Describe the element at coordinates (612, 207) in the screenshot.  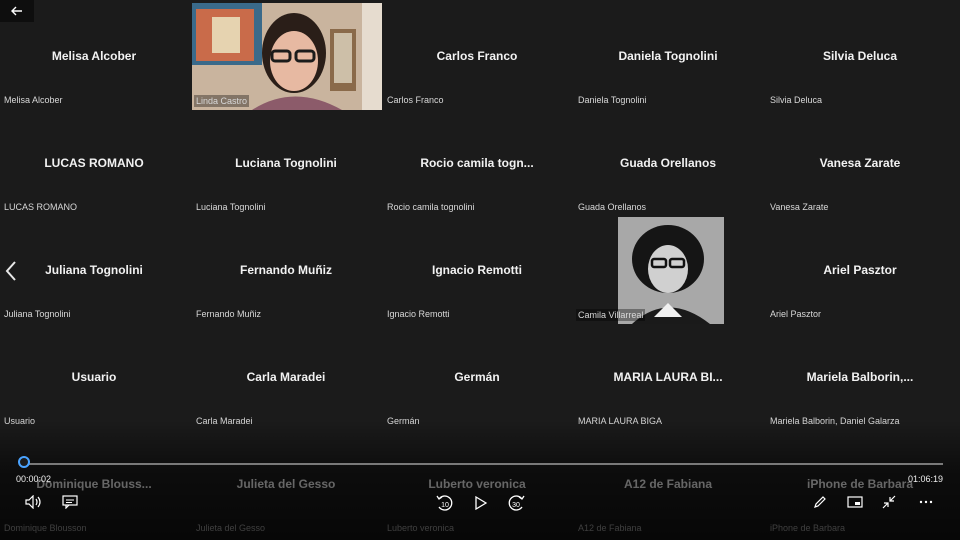
I see `participant-name-label: Guada Orellanos` at that location.